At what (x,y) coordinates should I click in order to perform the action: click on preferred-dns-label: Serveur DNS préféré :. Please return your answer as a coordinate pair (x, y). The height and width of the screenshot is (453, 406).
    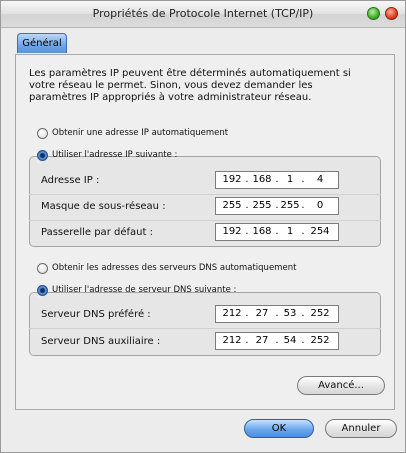
    Looking at the image, I should click on (96, 314).